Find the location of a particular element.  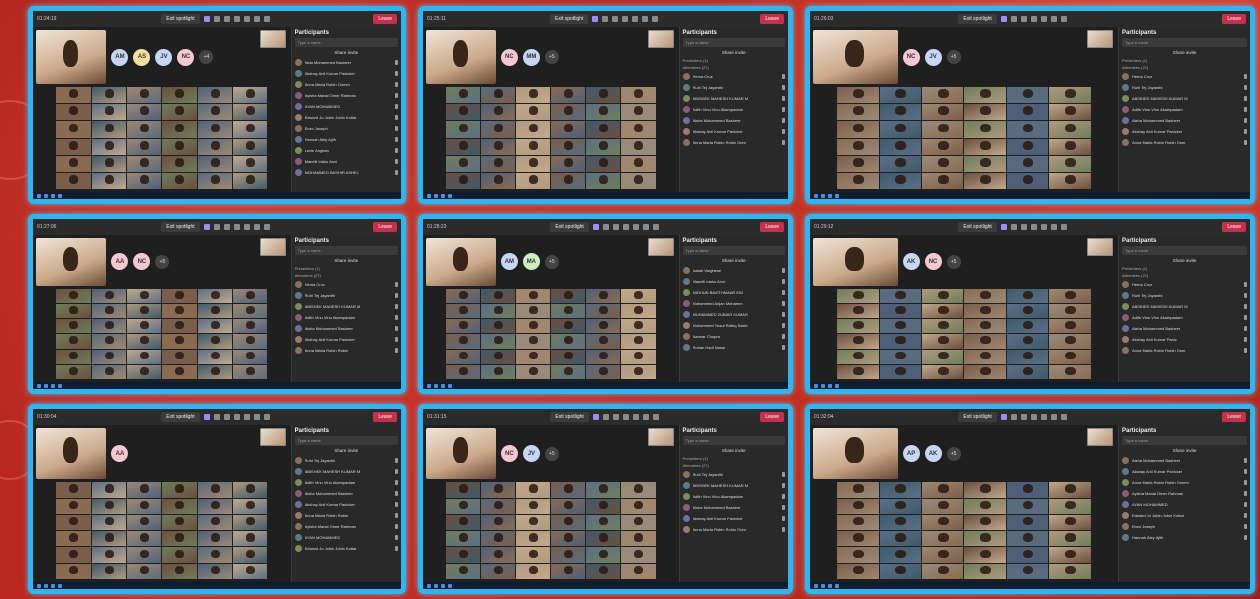

participant-row: AYAN MOHAMMED is located at coordinates (346, 537).